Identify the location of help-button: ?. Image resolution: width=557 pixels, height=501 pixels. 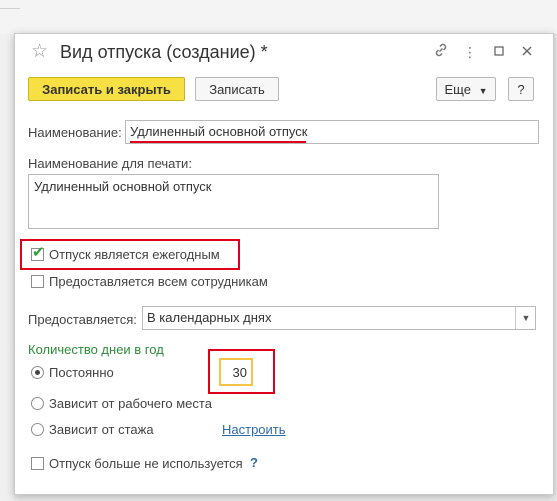
(521, 89).